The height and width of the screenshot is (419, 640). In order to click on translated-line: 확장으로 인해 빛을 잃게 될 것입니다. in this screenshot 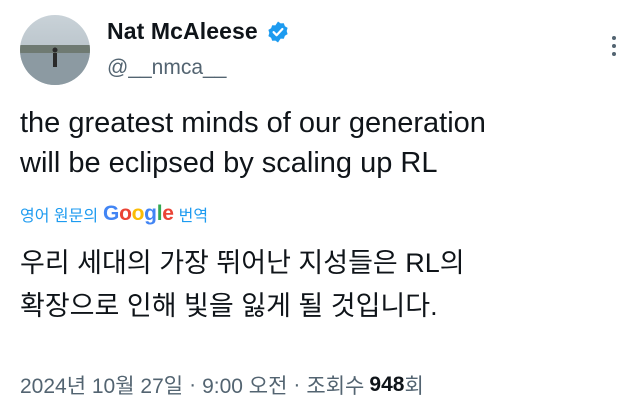, I will do `click(229, 306)`.